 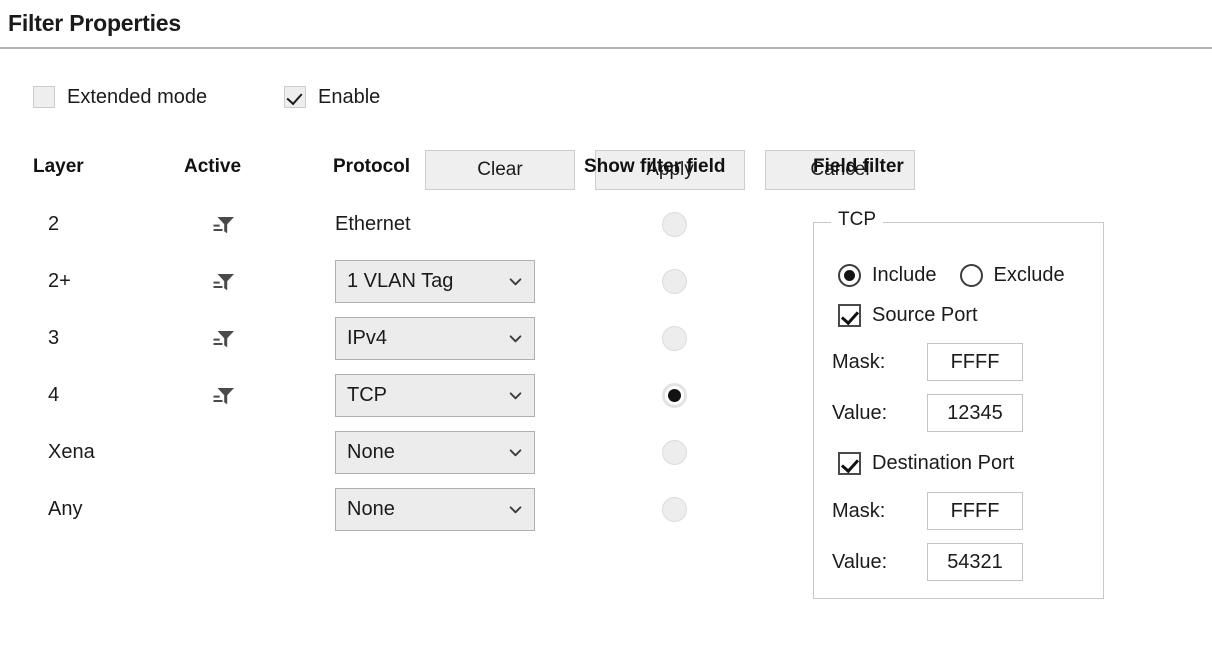 What do you see at coordinates (59, 281) in the screenshot?
I see `row-layer-label: 2+` at bounding box center [59, 281].